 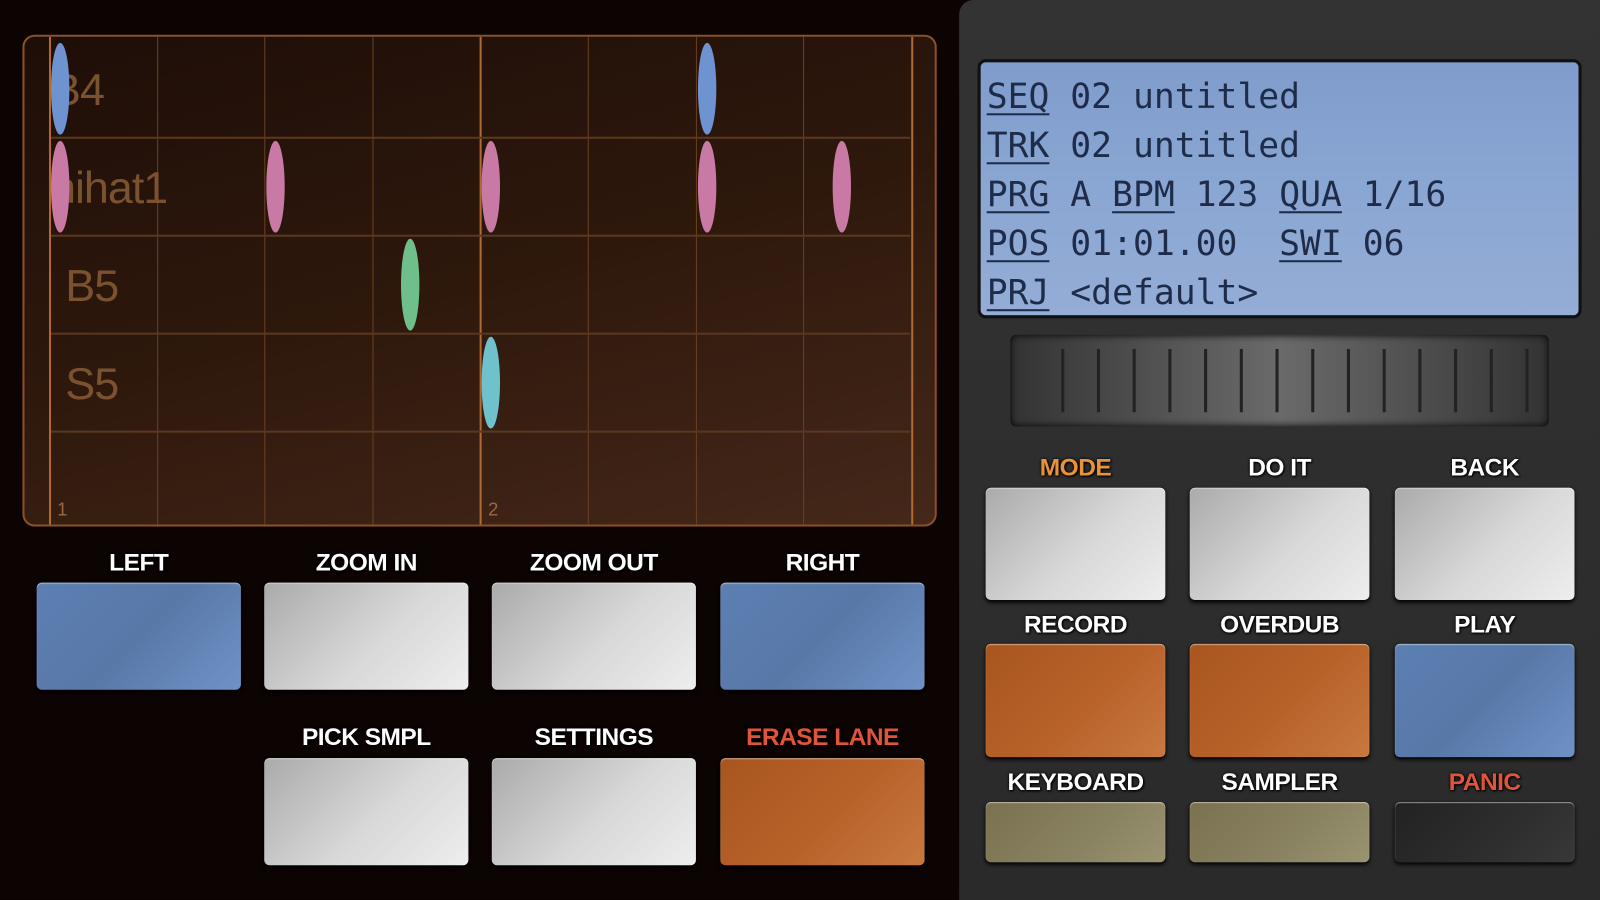 I want to click on play-button, so click(x=1484, y=700).